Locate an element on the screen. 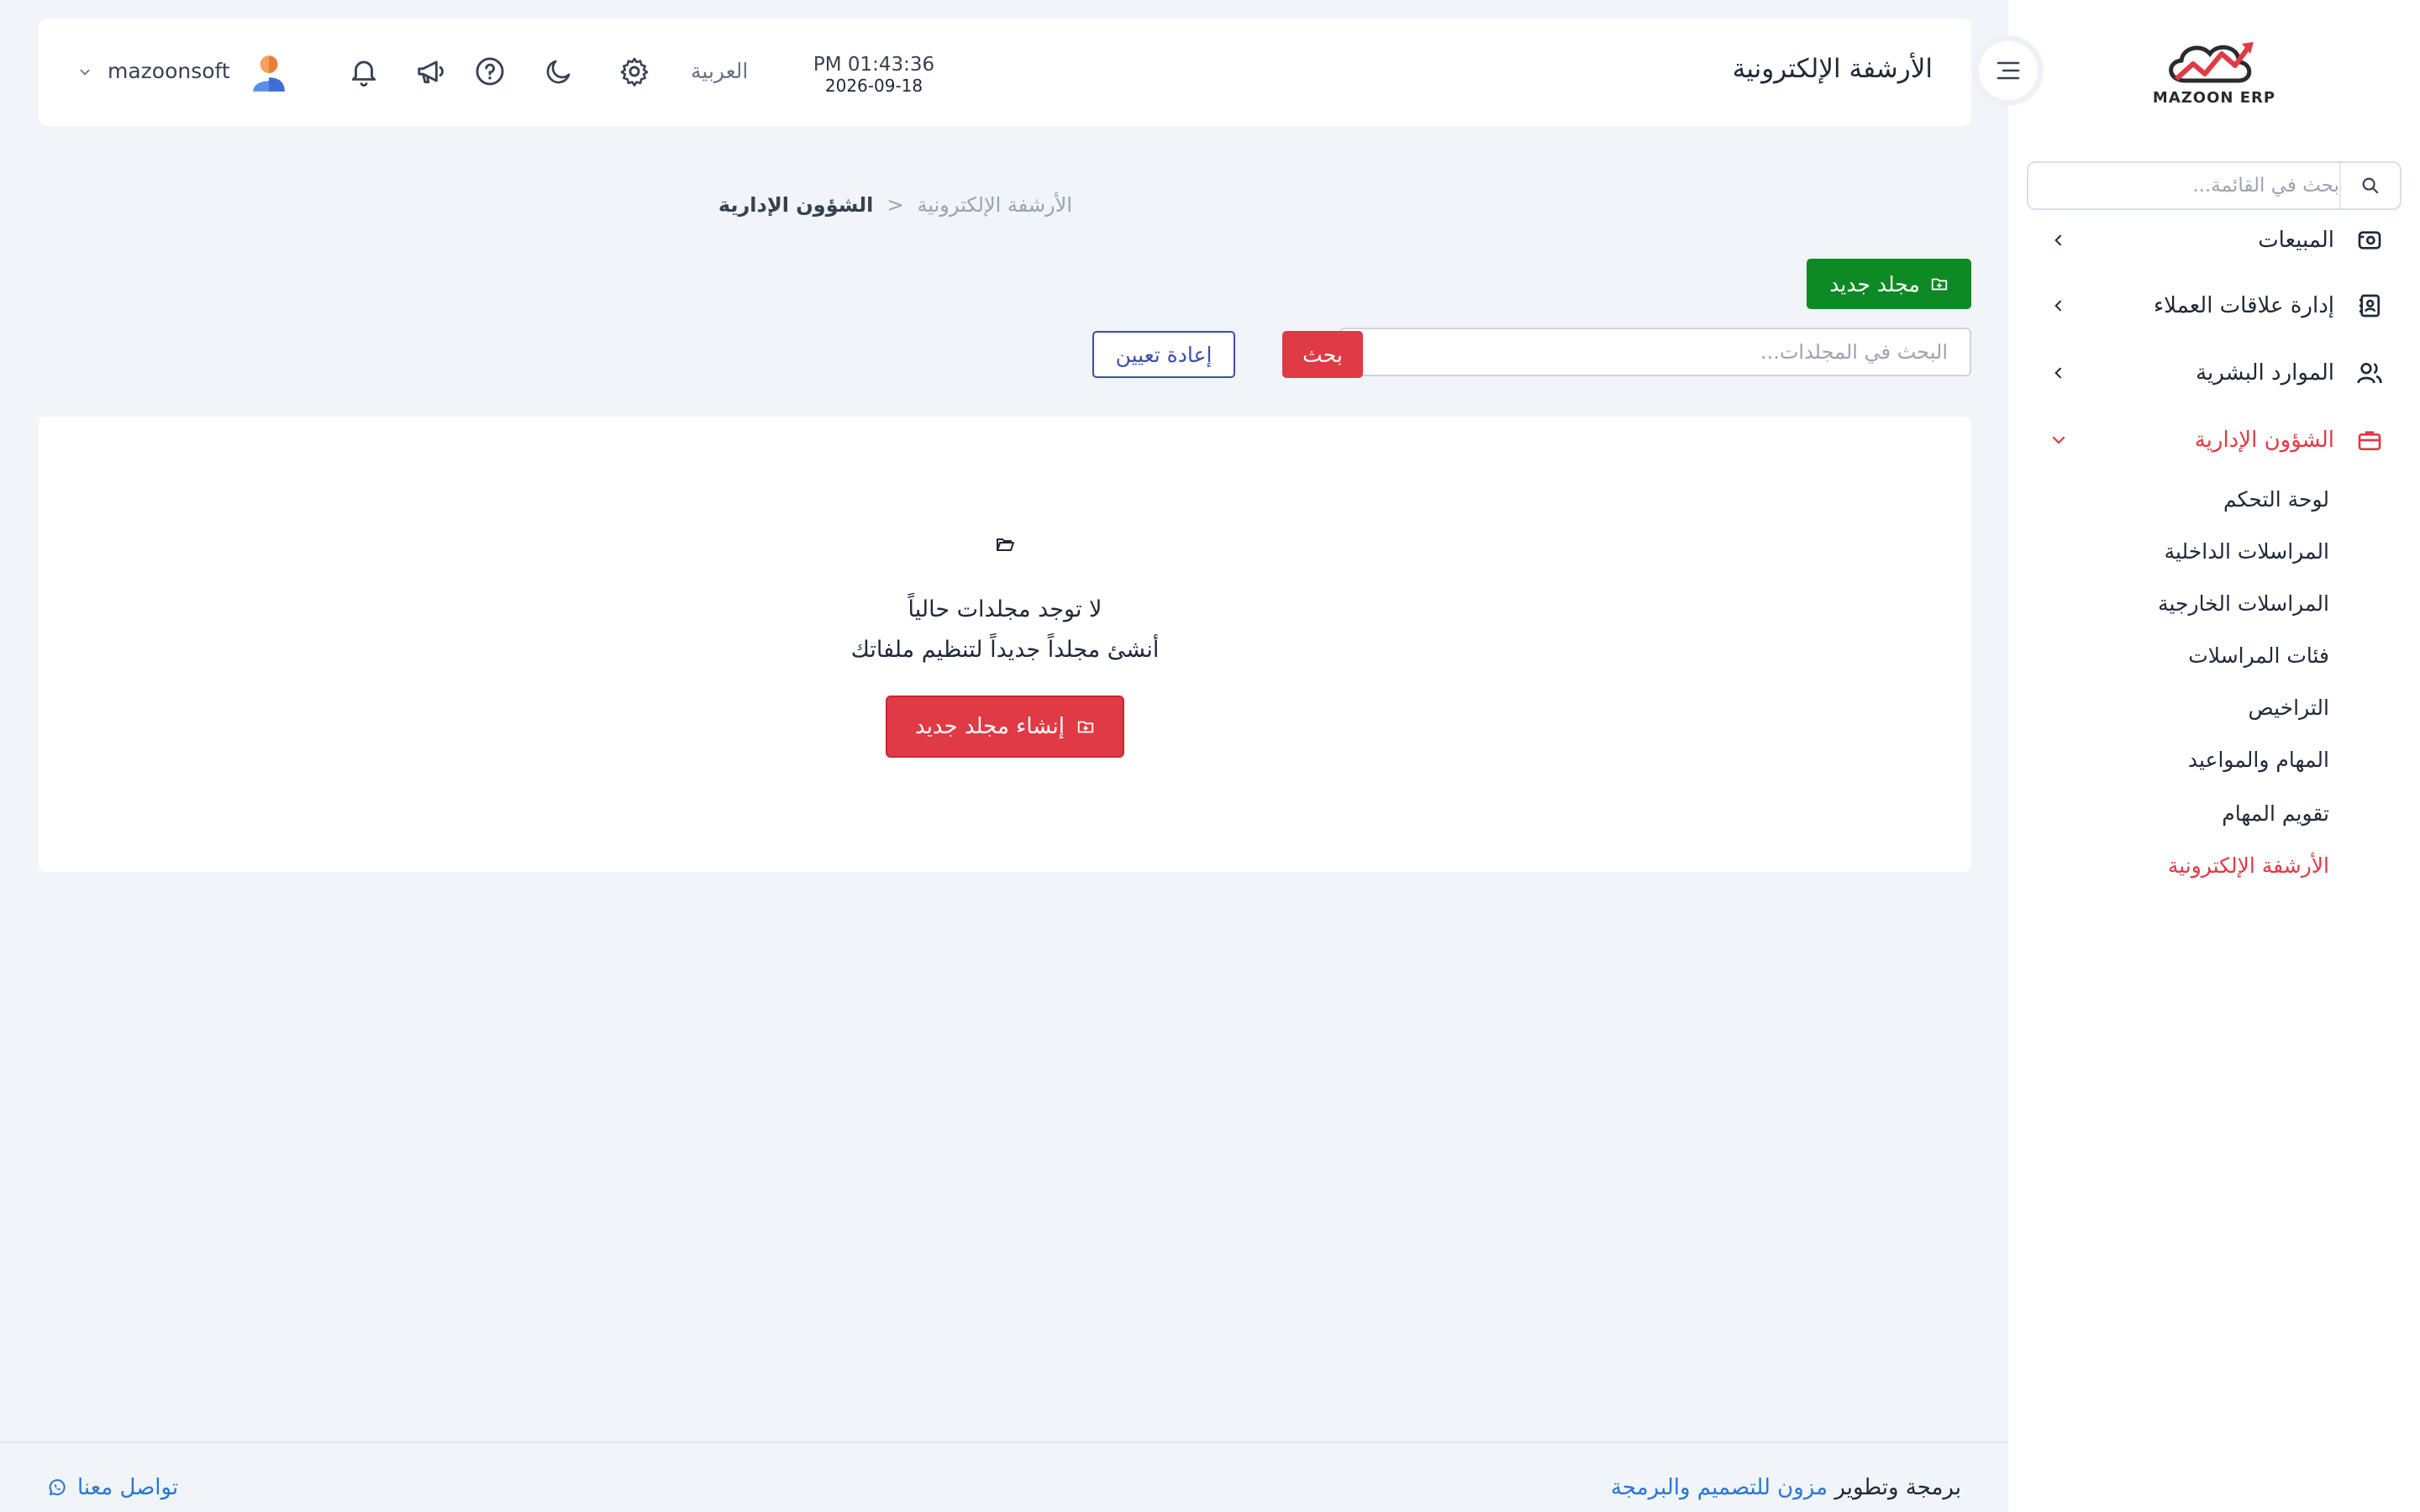  empty-state-subtitle: أنشئ مجلداً جديداً لتنظيم ملفاتك is located at coordinates (1005, 650).